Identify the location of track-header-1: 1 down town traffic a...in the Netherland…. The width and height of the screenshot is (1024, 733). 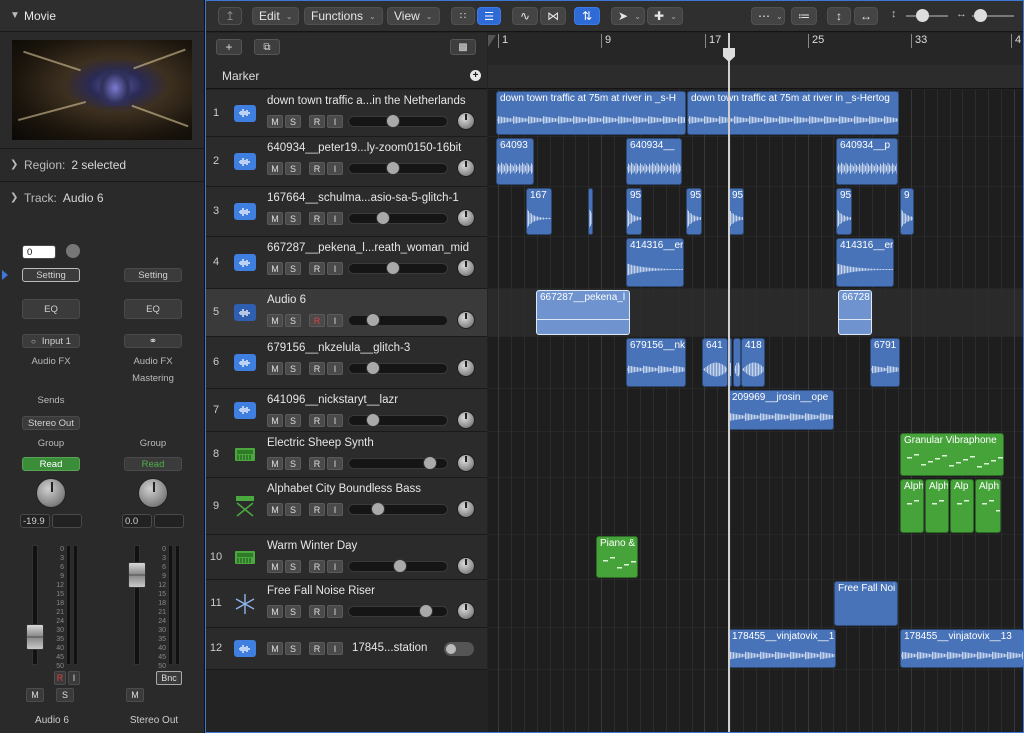
(346, 113).